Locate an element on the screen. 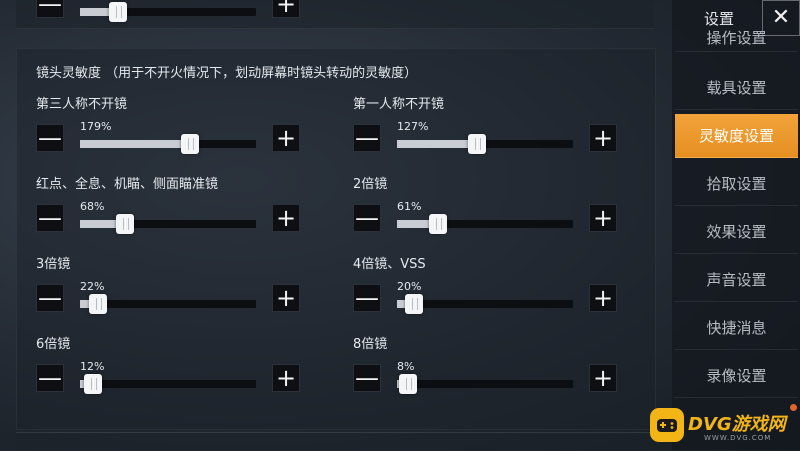 The height and width of the screenshot is (451, 800). prev-plus-button: + is located at coordinates (286, 9).